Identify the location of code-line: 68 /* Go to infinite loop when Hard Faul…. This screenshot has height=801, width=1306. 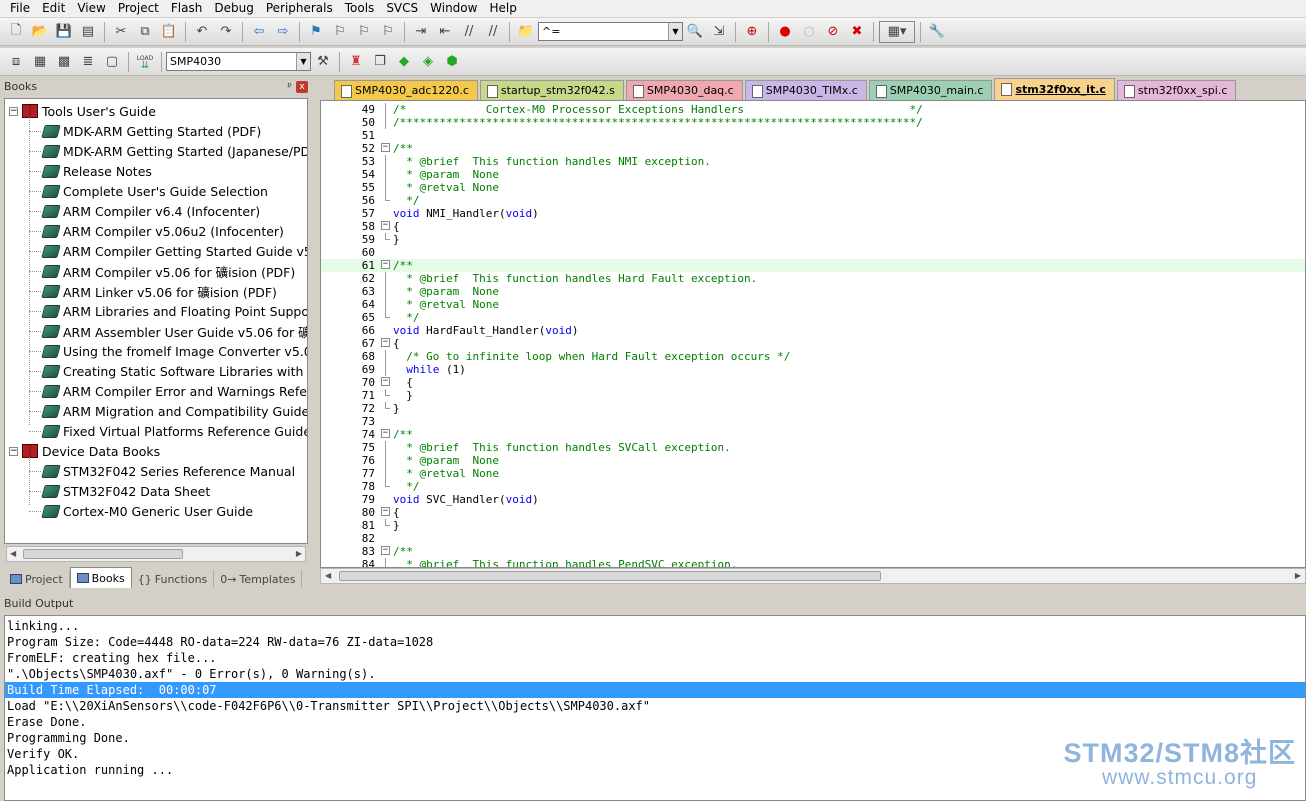
(813, 356).